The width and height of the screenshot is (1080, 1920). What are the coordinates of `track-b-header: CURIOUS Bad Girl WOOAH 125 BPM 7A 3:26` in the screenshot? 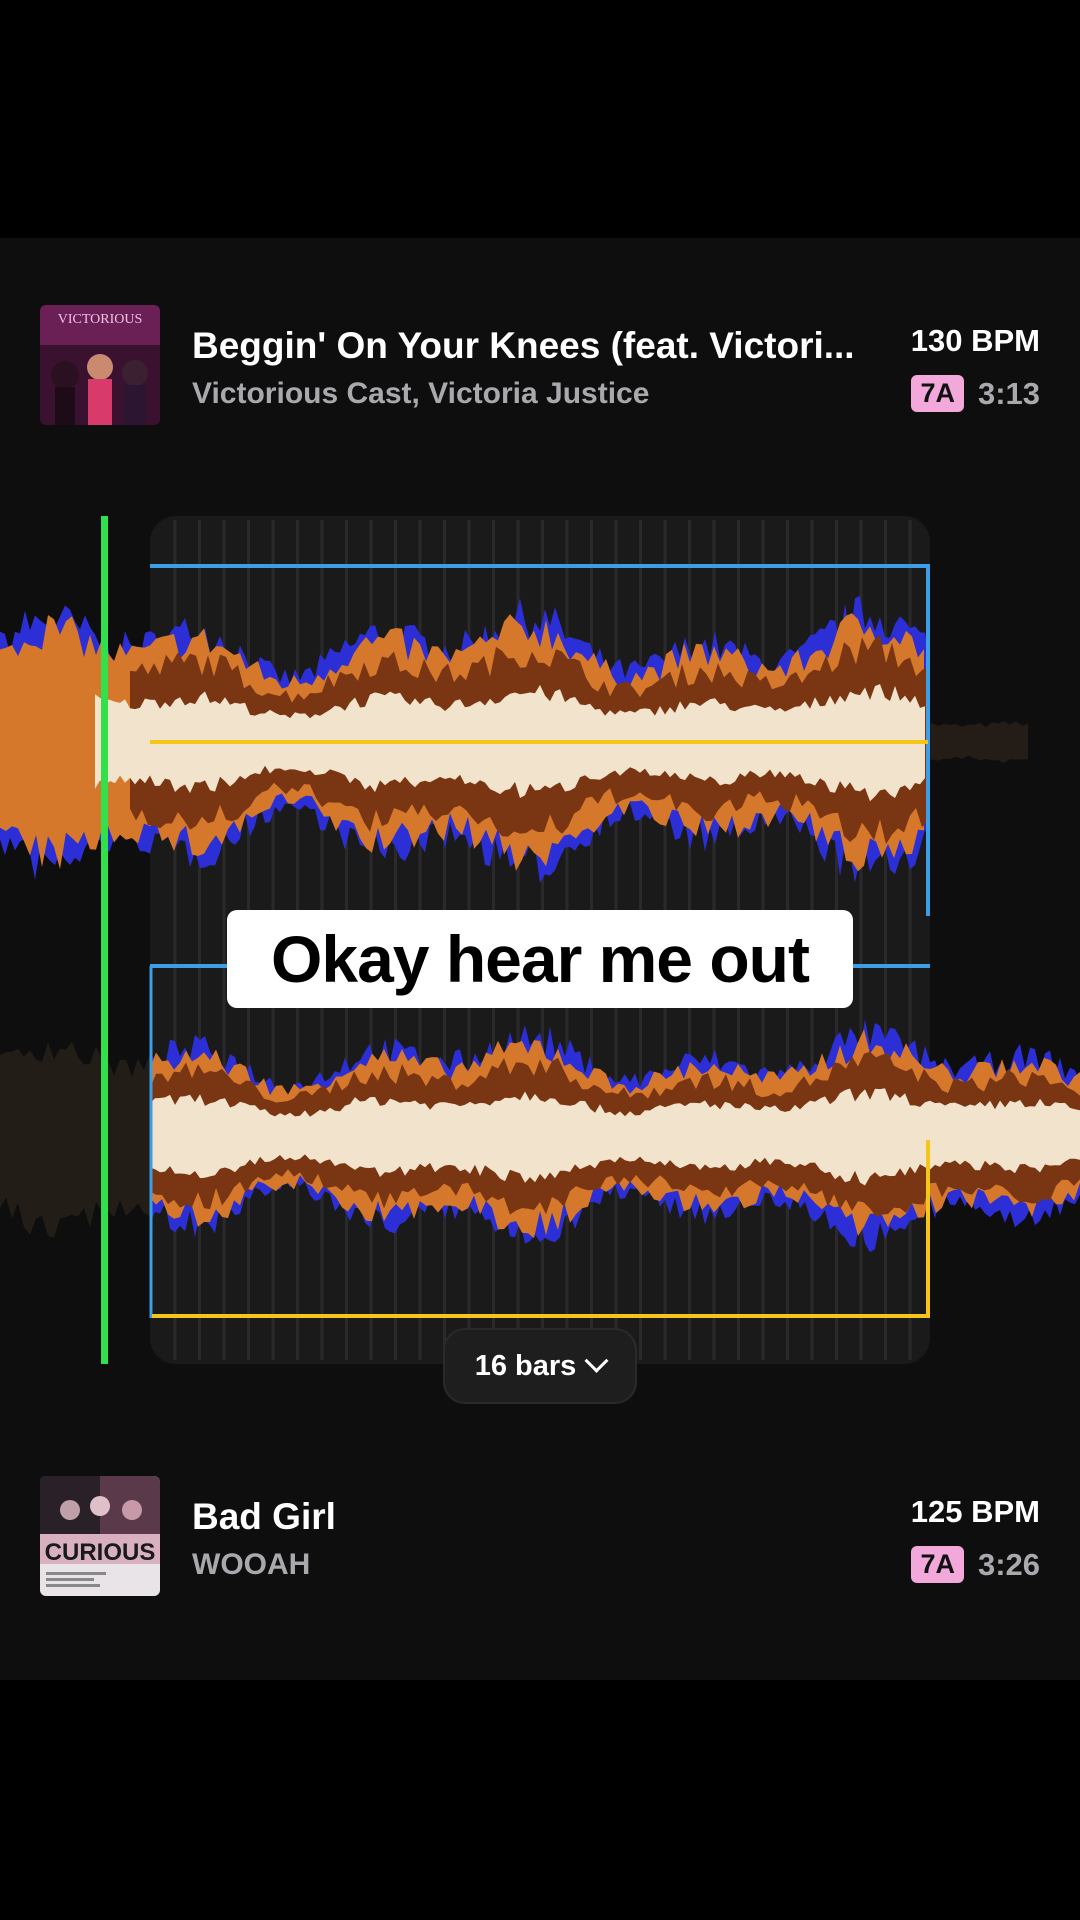 It's located at (540, 1537).